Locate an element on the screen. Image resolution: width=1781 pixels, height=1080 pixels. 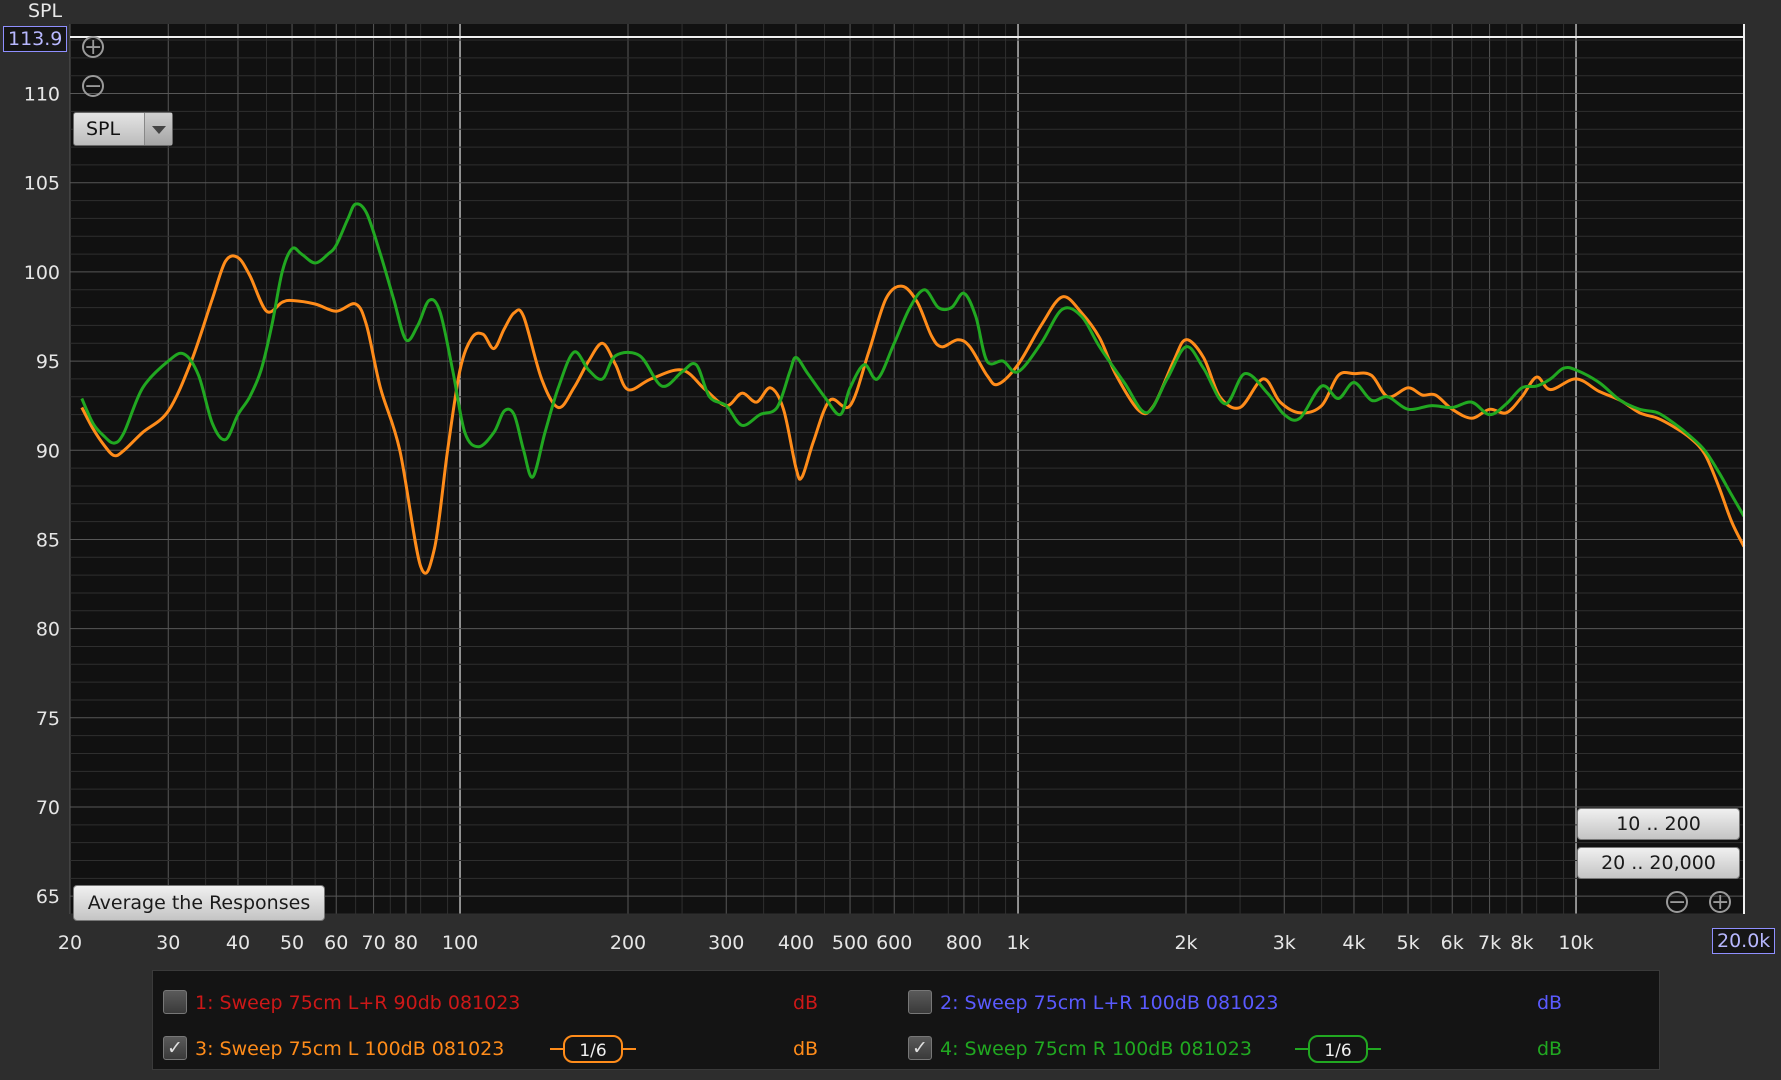
y-tick-label: 80 is located at coordinates (48, 630).